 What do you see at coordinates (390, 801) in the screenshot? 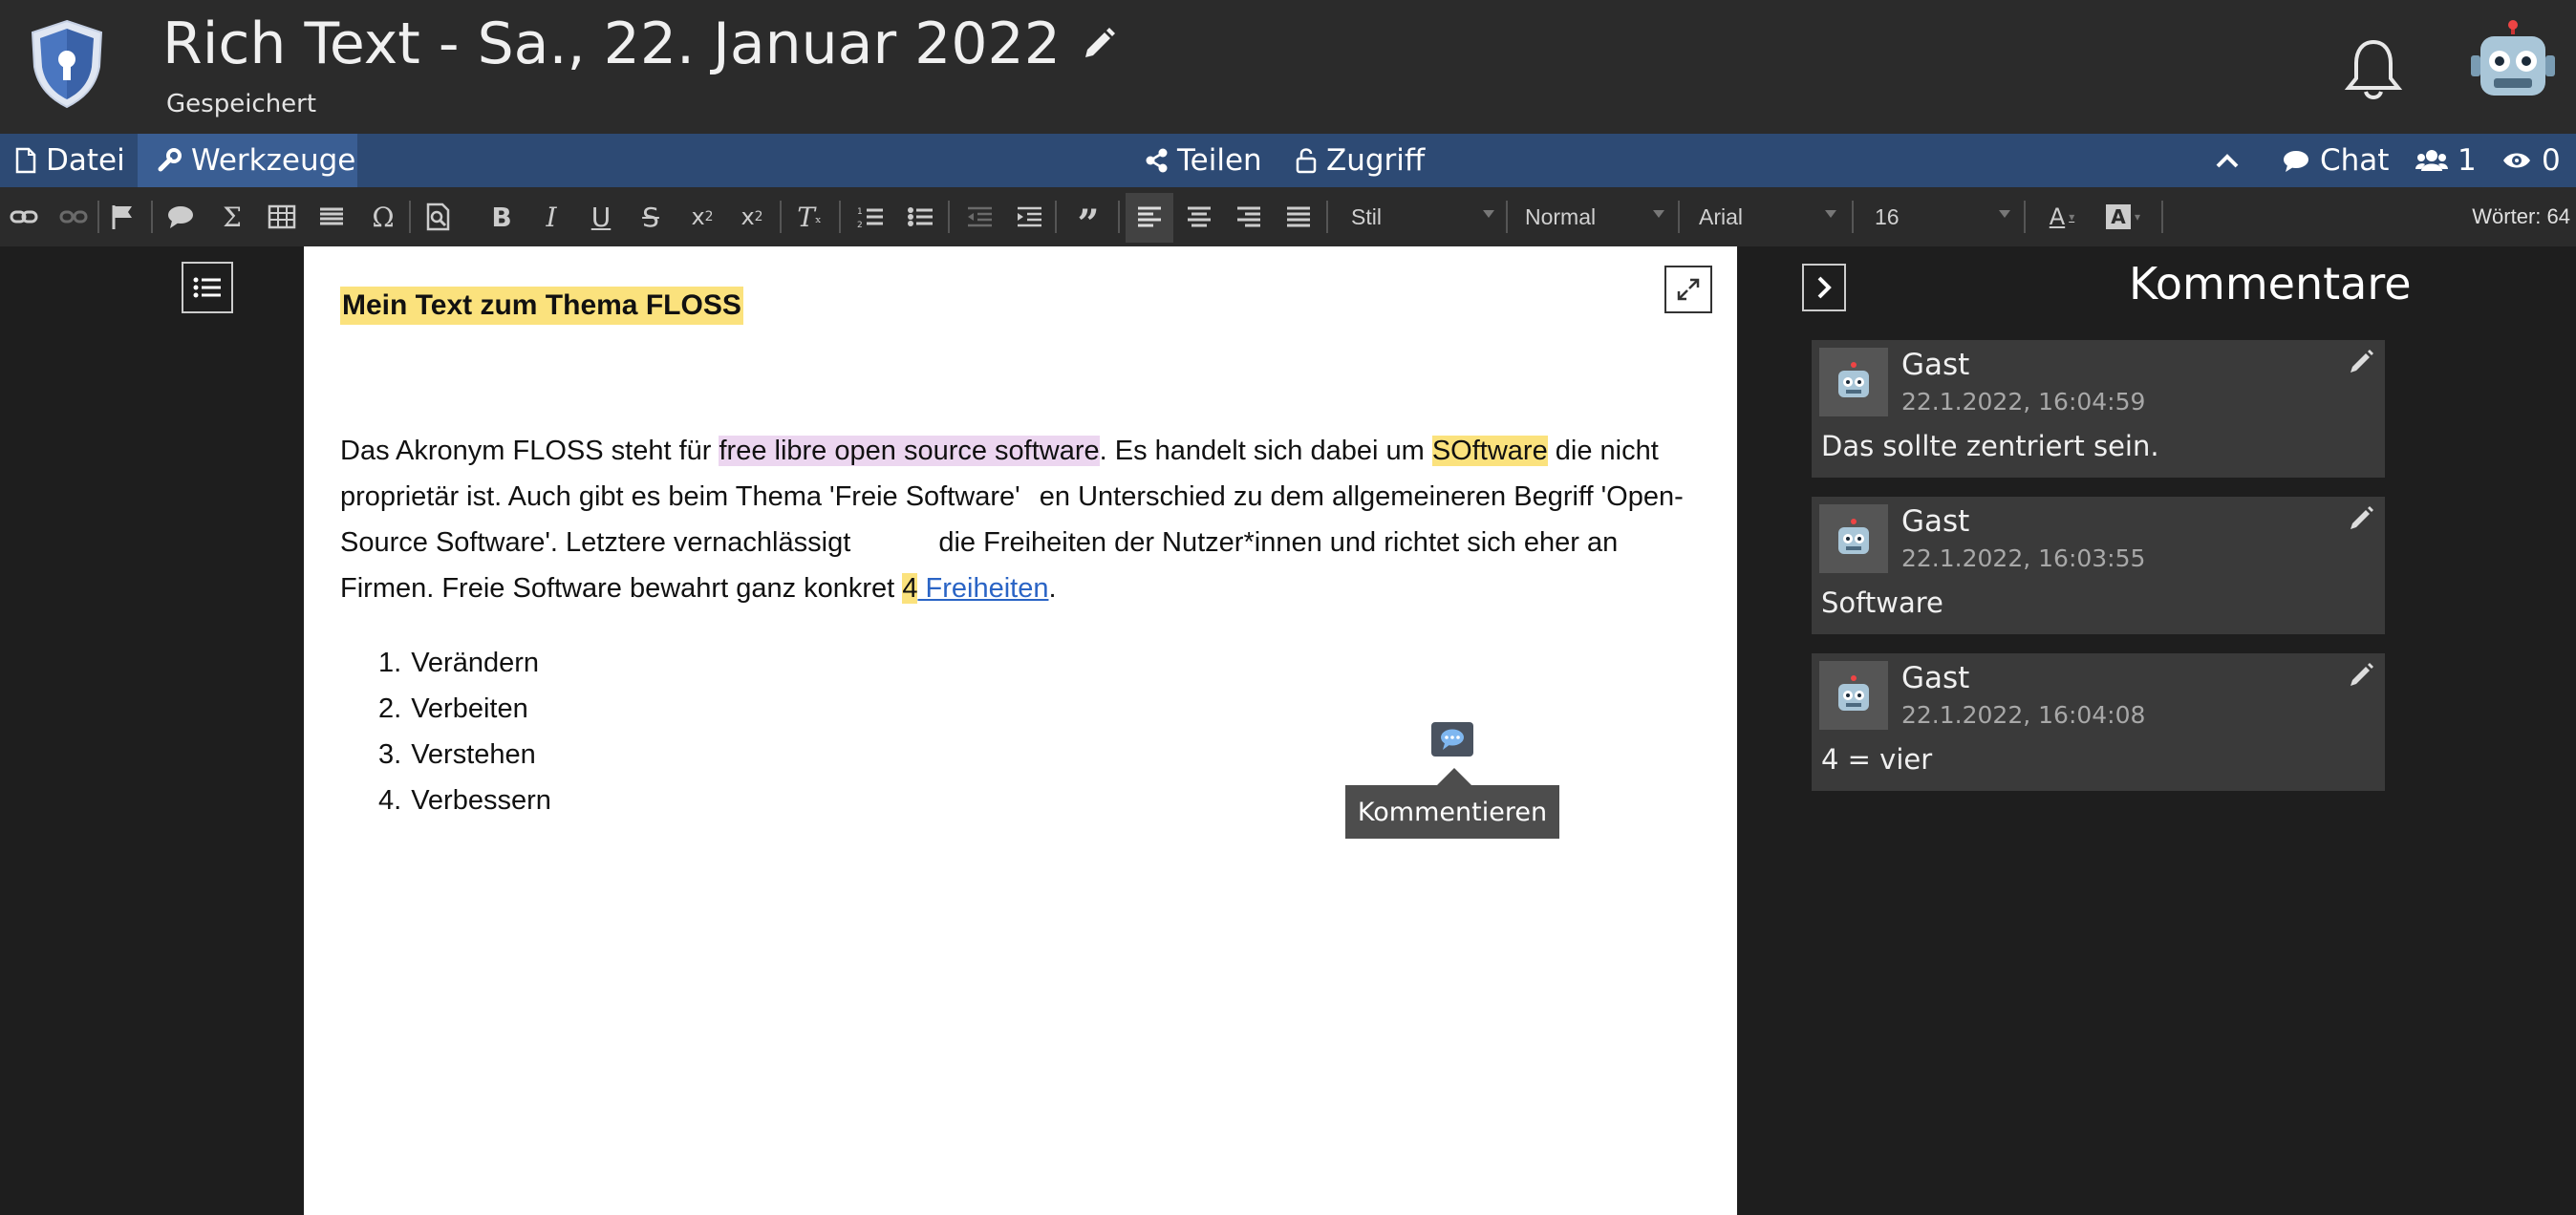
I see `list-number: 4.` at bounding box center [390, 801].